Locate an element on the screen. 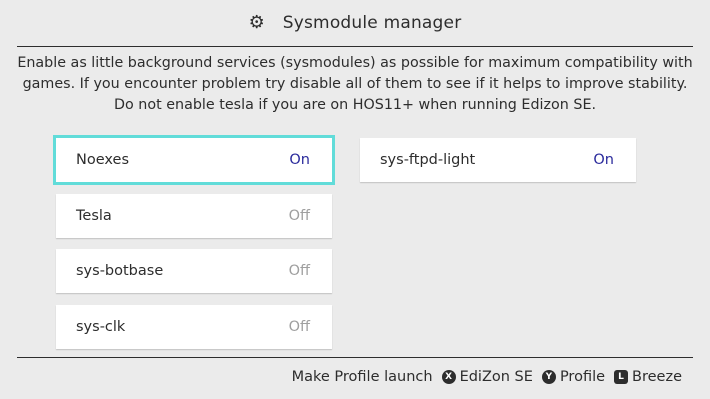 Image resolution: width=710 pixels, height=399 pixels. page-title: Sysmodule manager is located at coordinates (372, 23).